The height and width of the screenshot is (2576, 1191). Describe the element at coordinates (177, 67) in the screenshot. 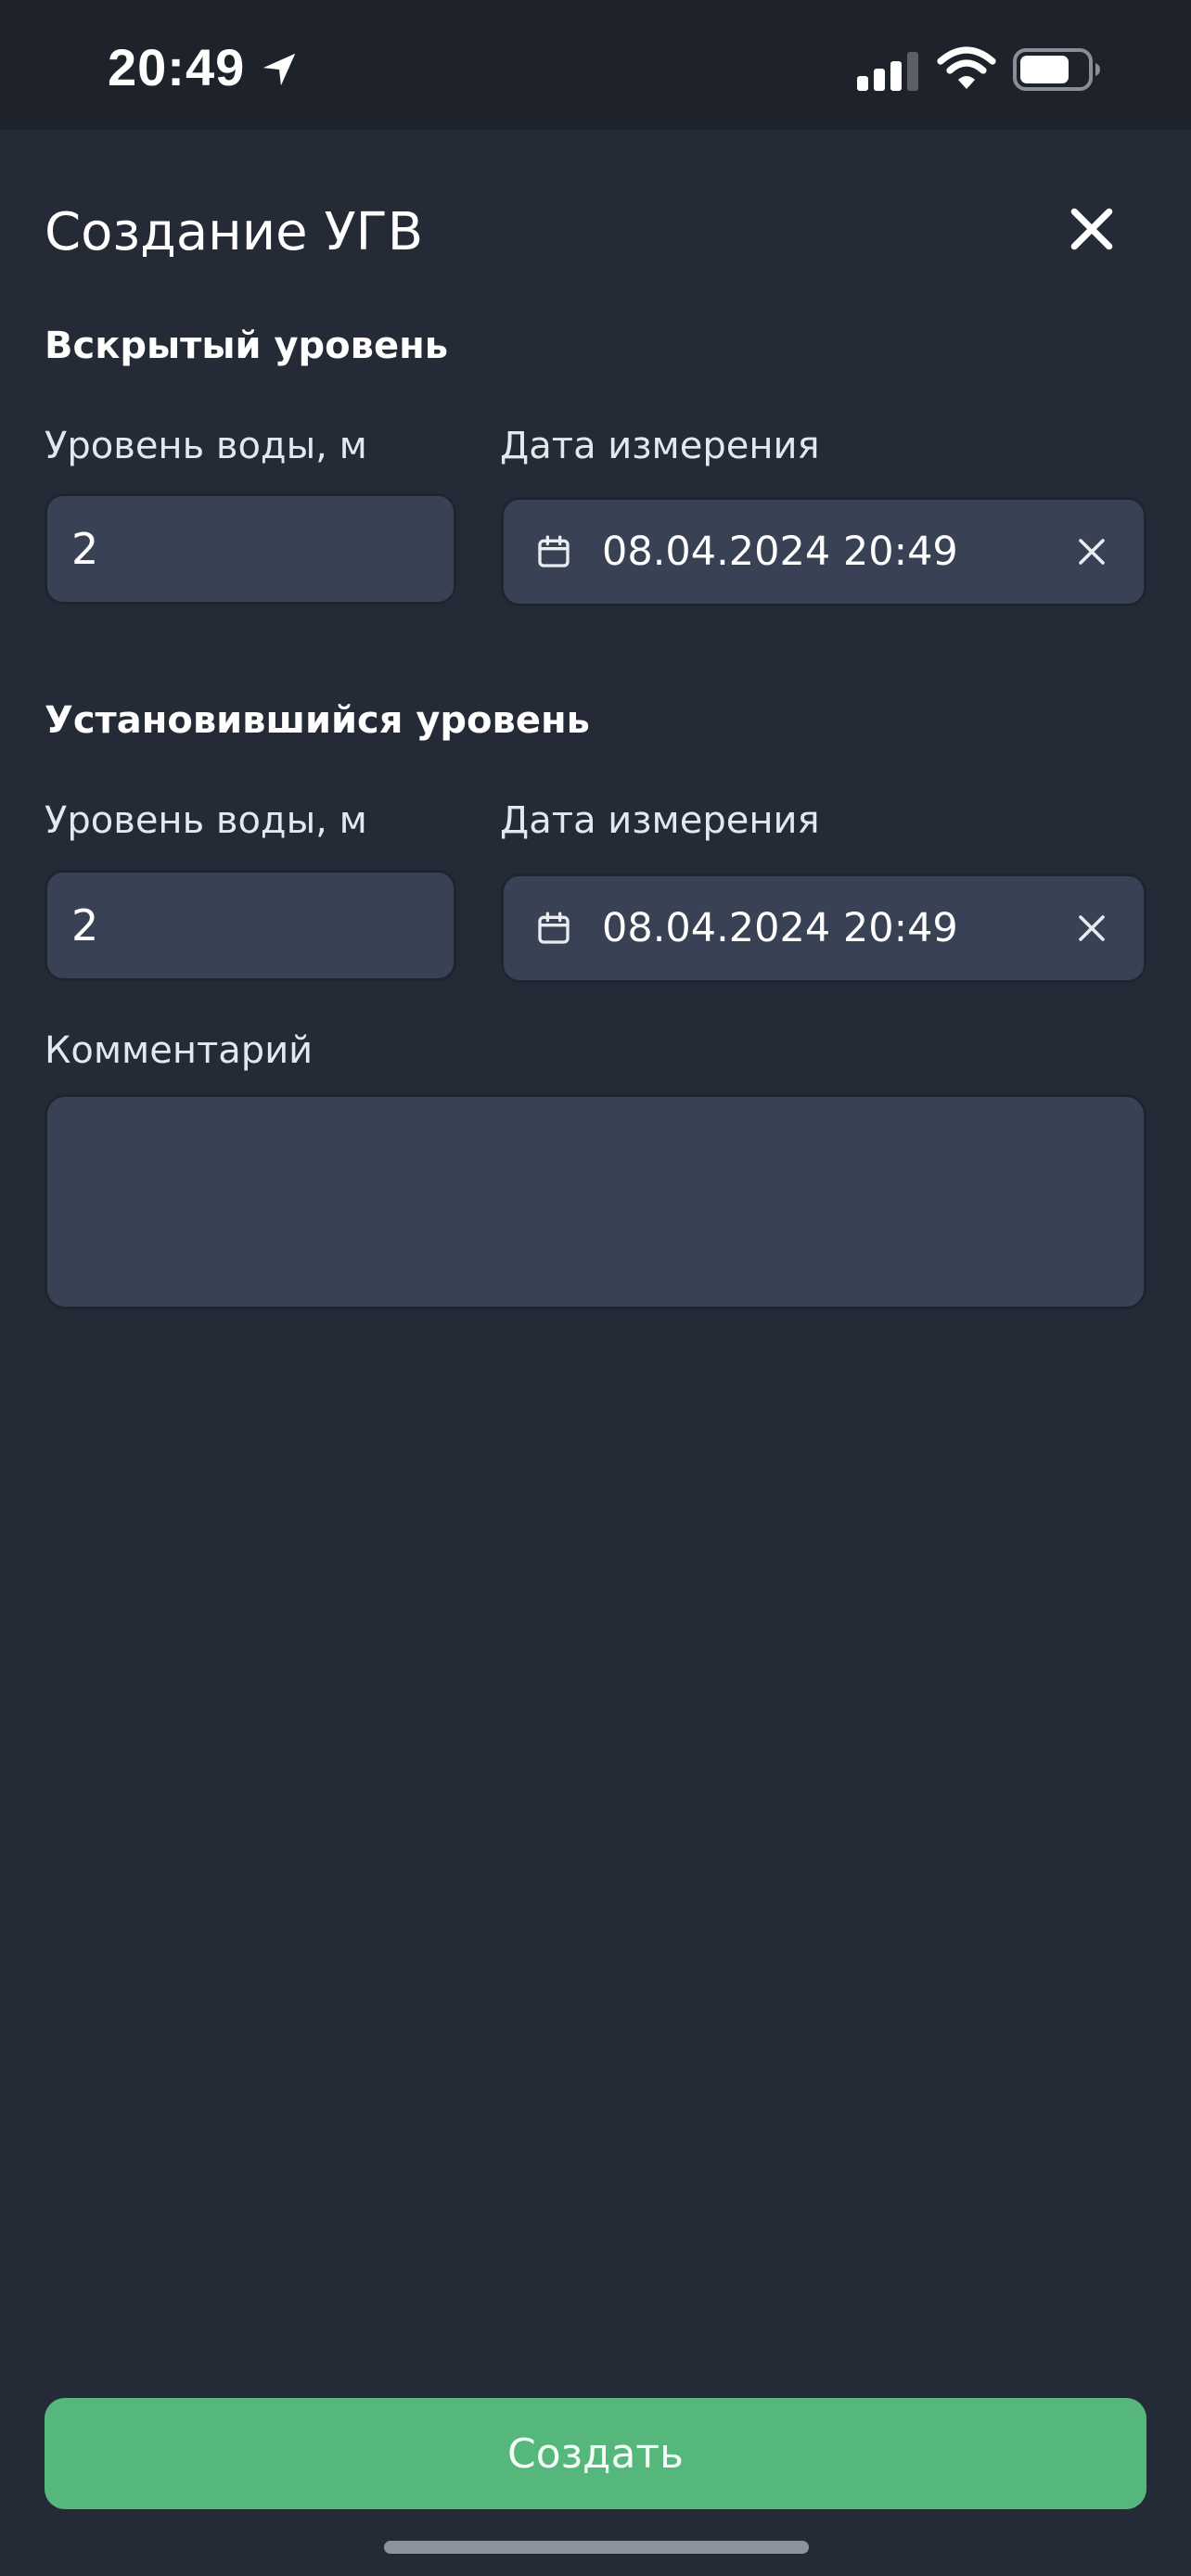

I see `status-time: 20:49` at that location.